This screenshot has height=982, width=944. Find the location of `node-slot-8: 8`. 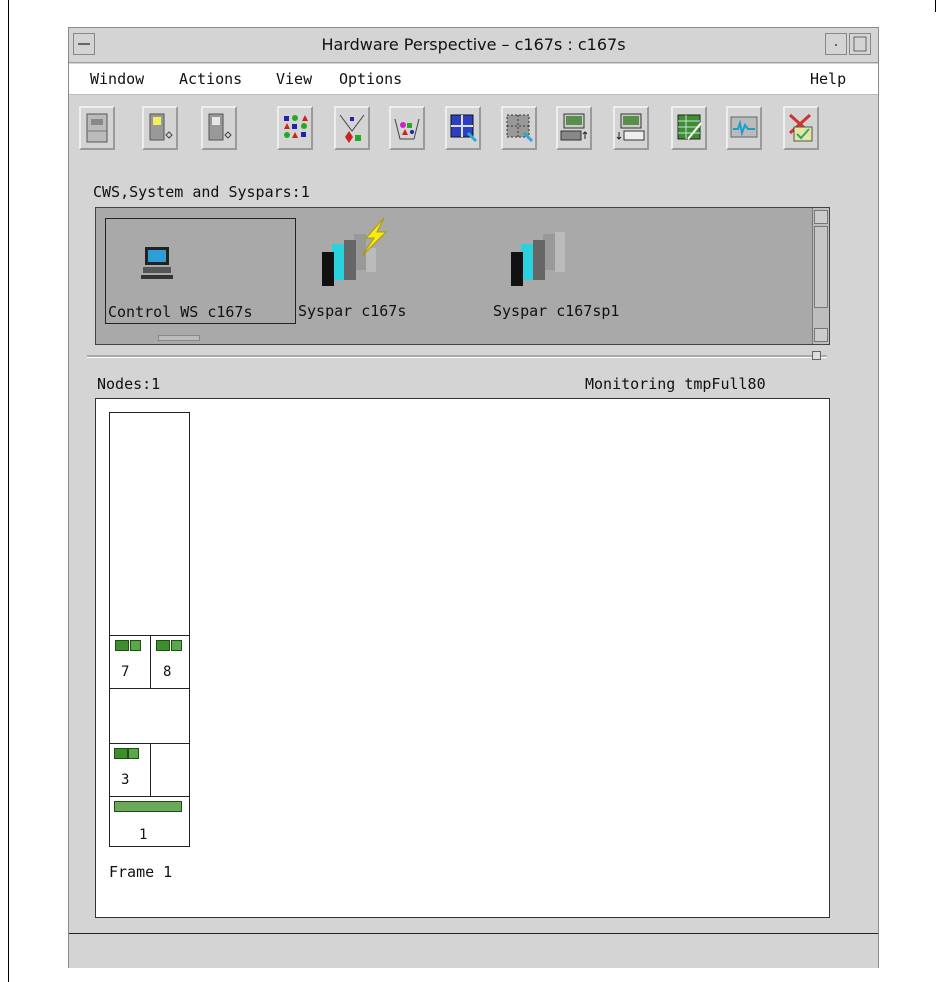

node-slot-8: 8 is located at coordinates (170, 662).